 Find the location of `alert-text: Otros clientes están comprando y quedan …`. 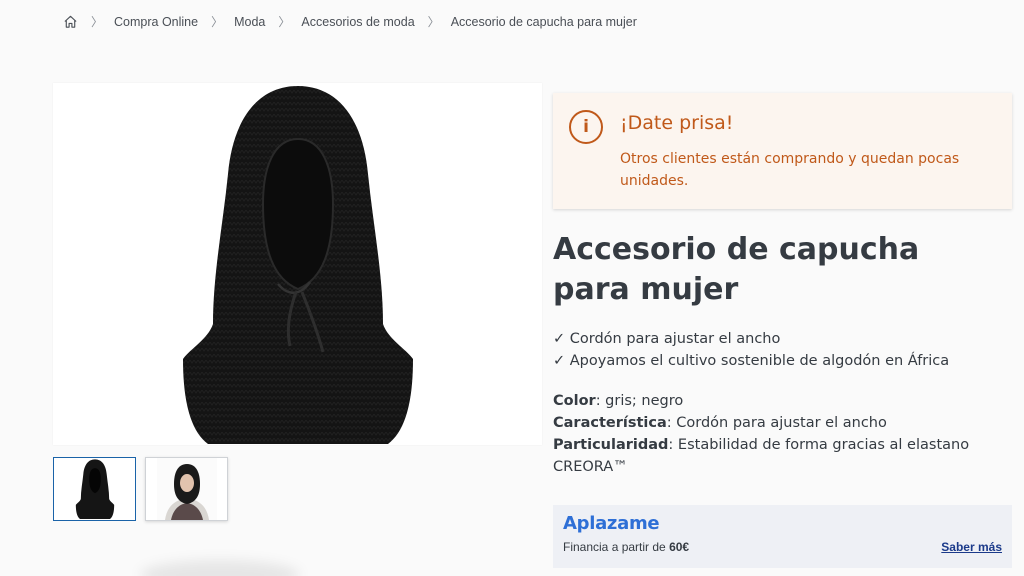

alert-text: Otros clientes están comprando y quedan … is located at coordinates (790, 170).